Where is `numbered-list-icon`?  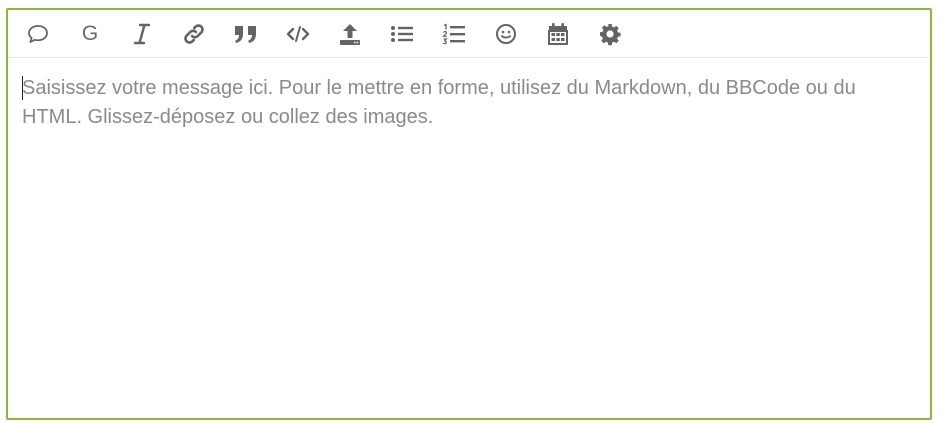
numbered-list-icon is located at coordinates (454, 33).